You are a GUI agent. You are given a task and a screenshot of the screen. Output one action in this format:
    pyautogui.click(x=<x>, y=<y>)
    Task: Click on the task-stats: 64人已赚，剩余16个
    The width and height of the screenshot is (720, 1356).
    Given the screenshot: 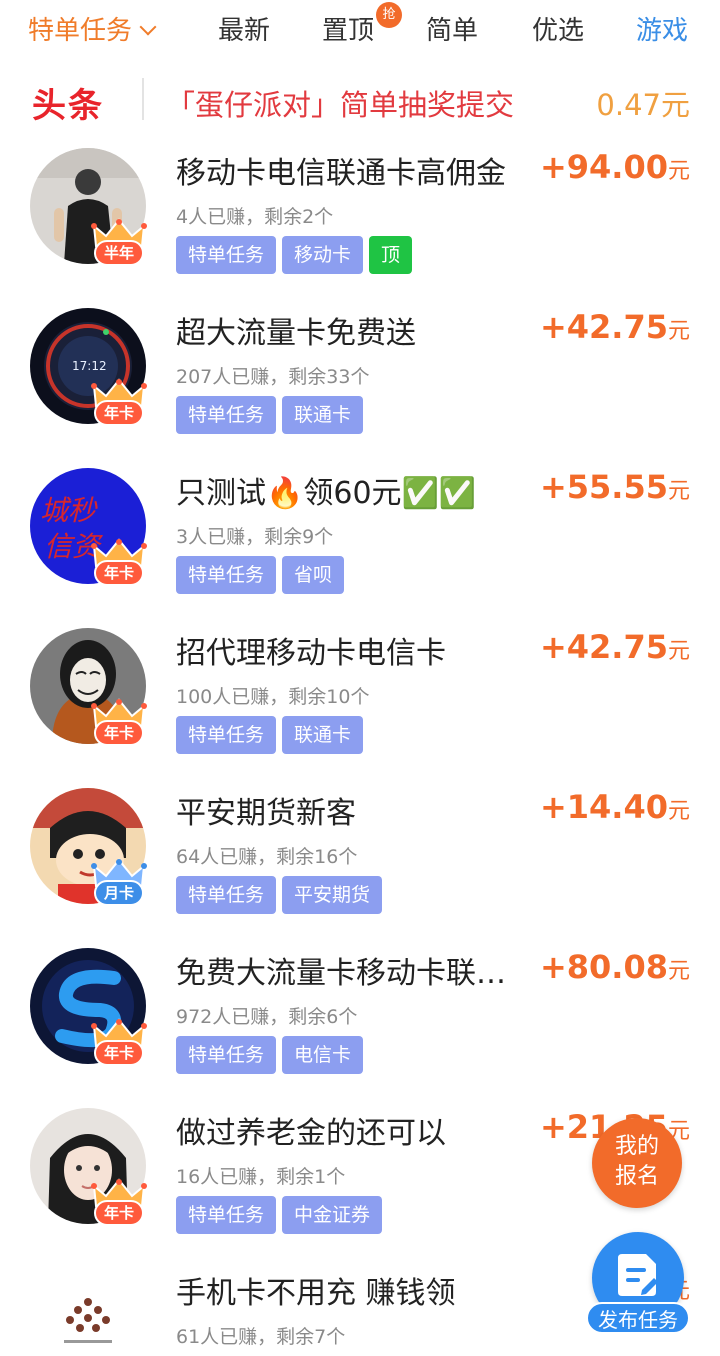 What is the action you would take?
    pyautogui.click(x=267, y=857)
    